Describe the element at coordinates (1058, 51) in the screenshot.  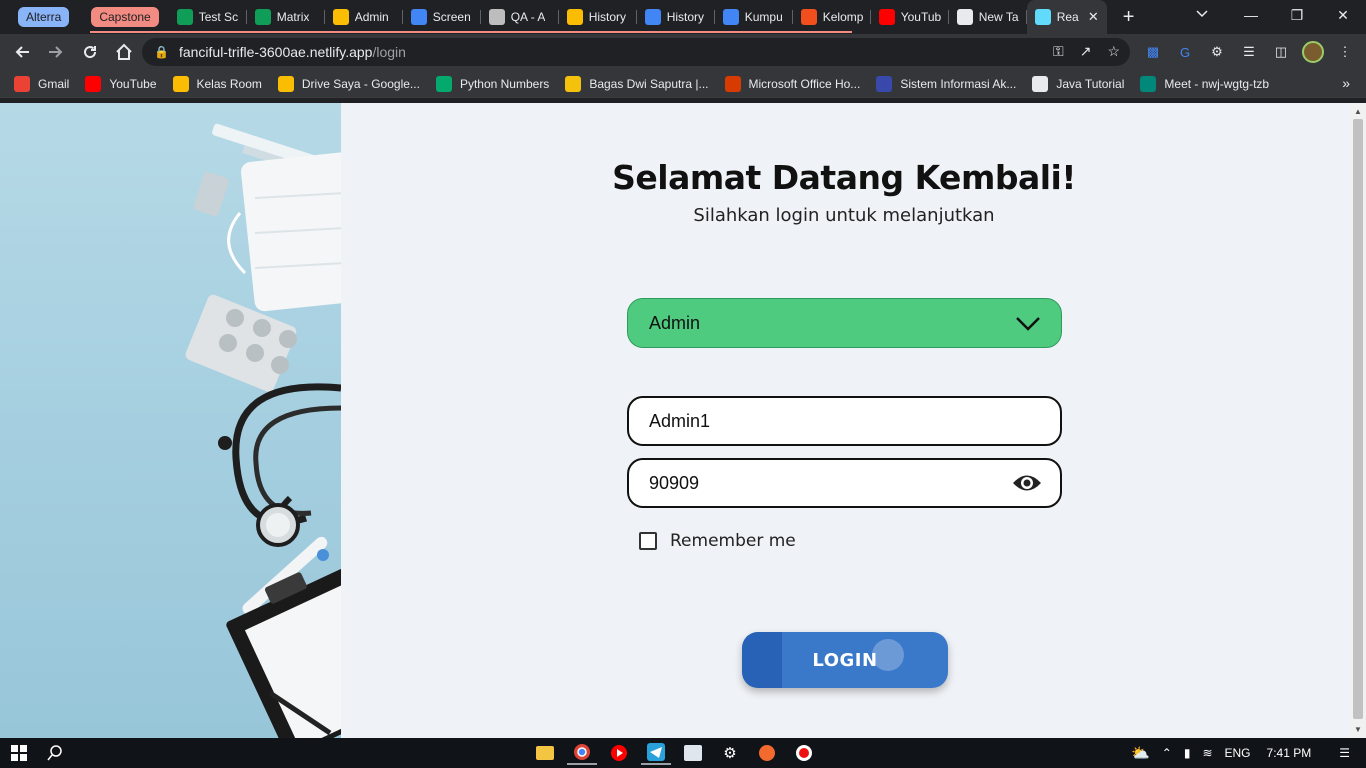
I see `key-icon: ⚿` at that location.